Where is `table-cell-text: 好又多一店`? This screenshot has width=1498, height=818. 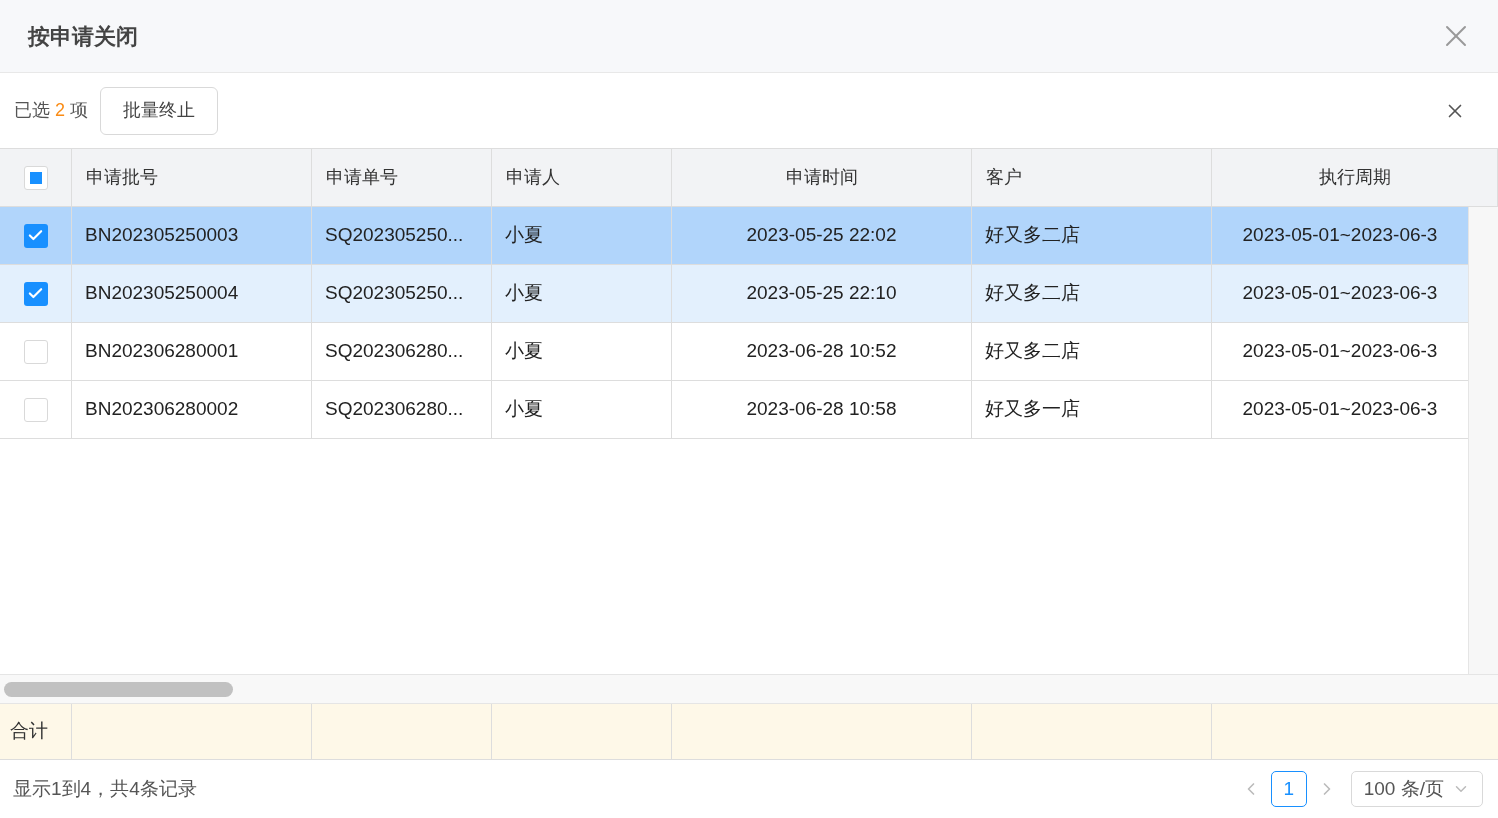
table-cell-text: 好又多一店 is located at coordinates (1032, 409).